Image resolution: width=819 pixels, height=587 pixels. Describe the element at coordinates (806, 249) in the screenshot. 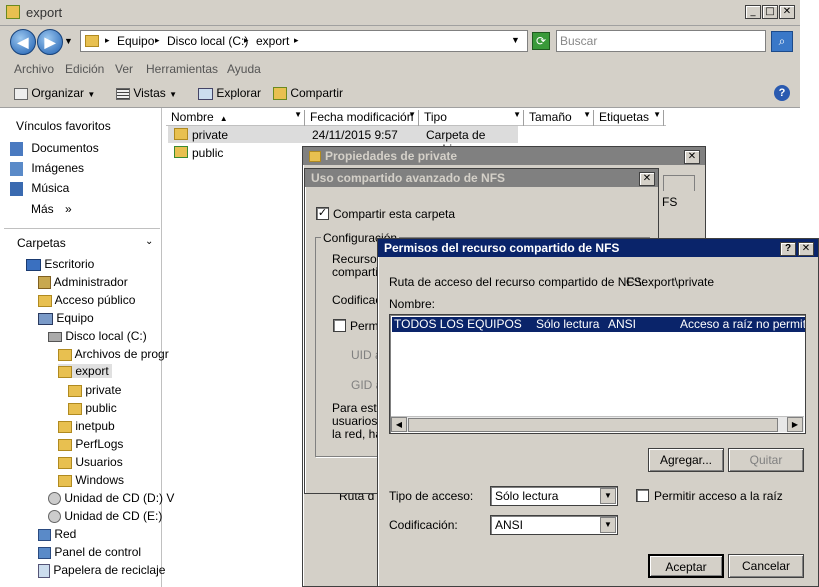

I see `permissions-close-button: ✕` at that location.